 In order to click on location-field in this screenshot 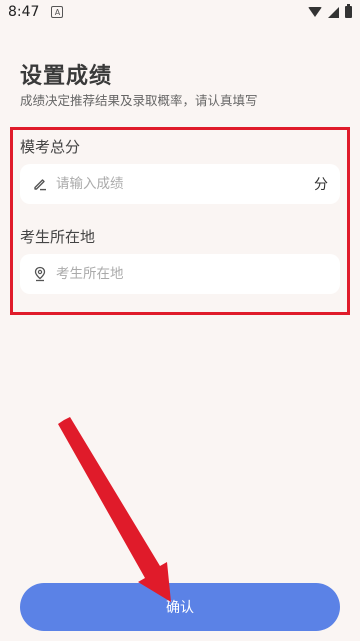, I will do `click(180, 274)`.